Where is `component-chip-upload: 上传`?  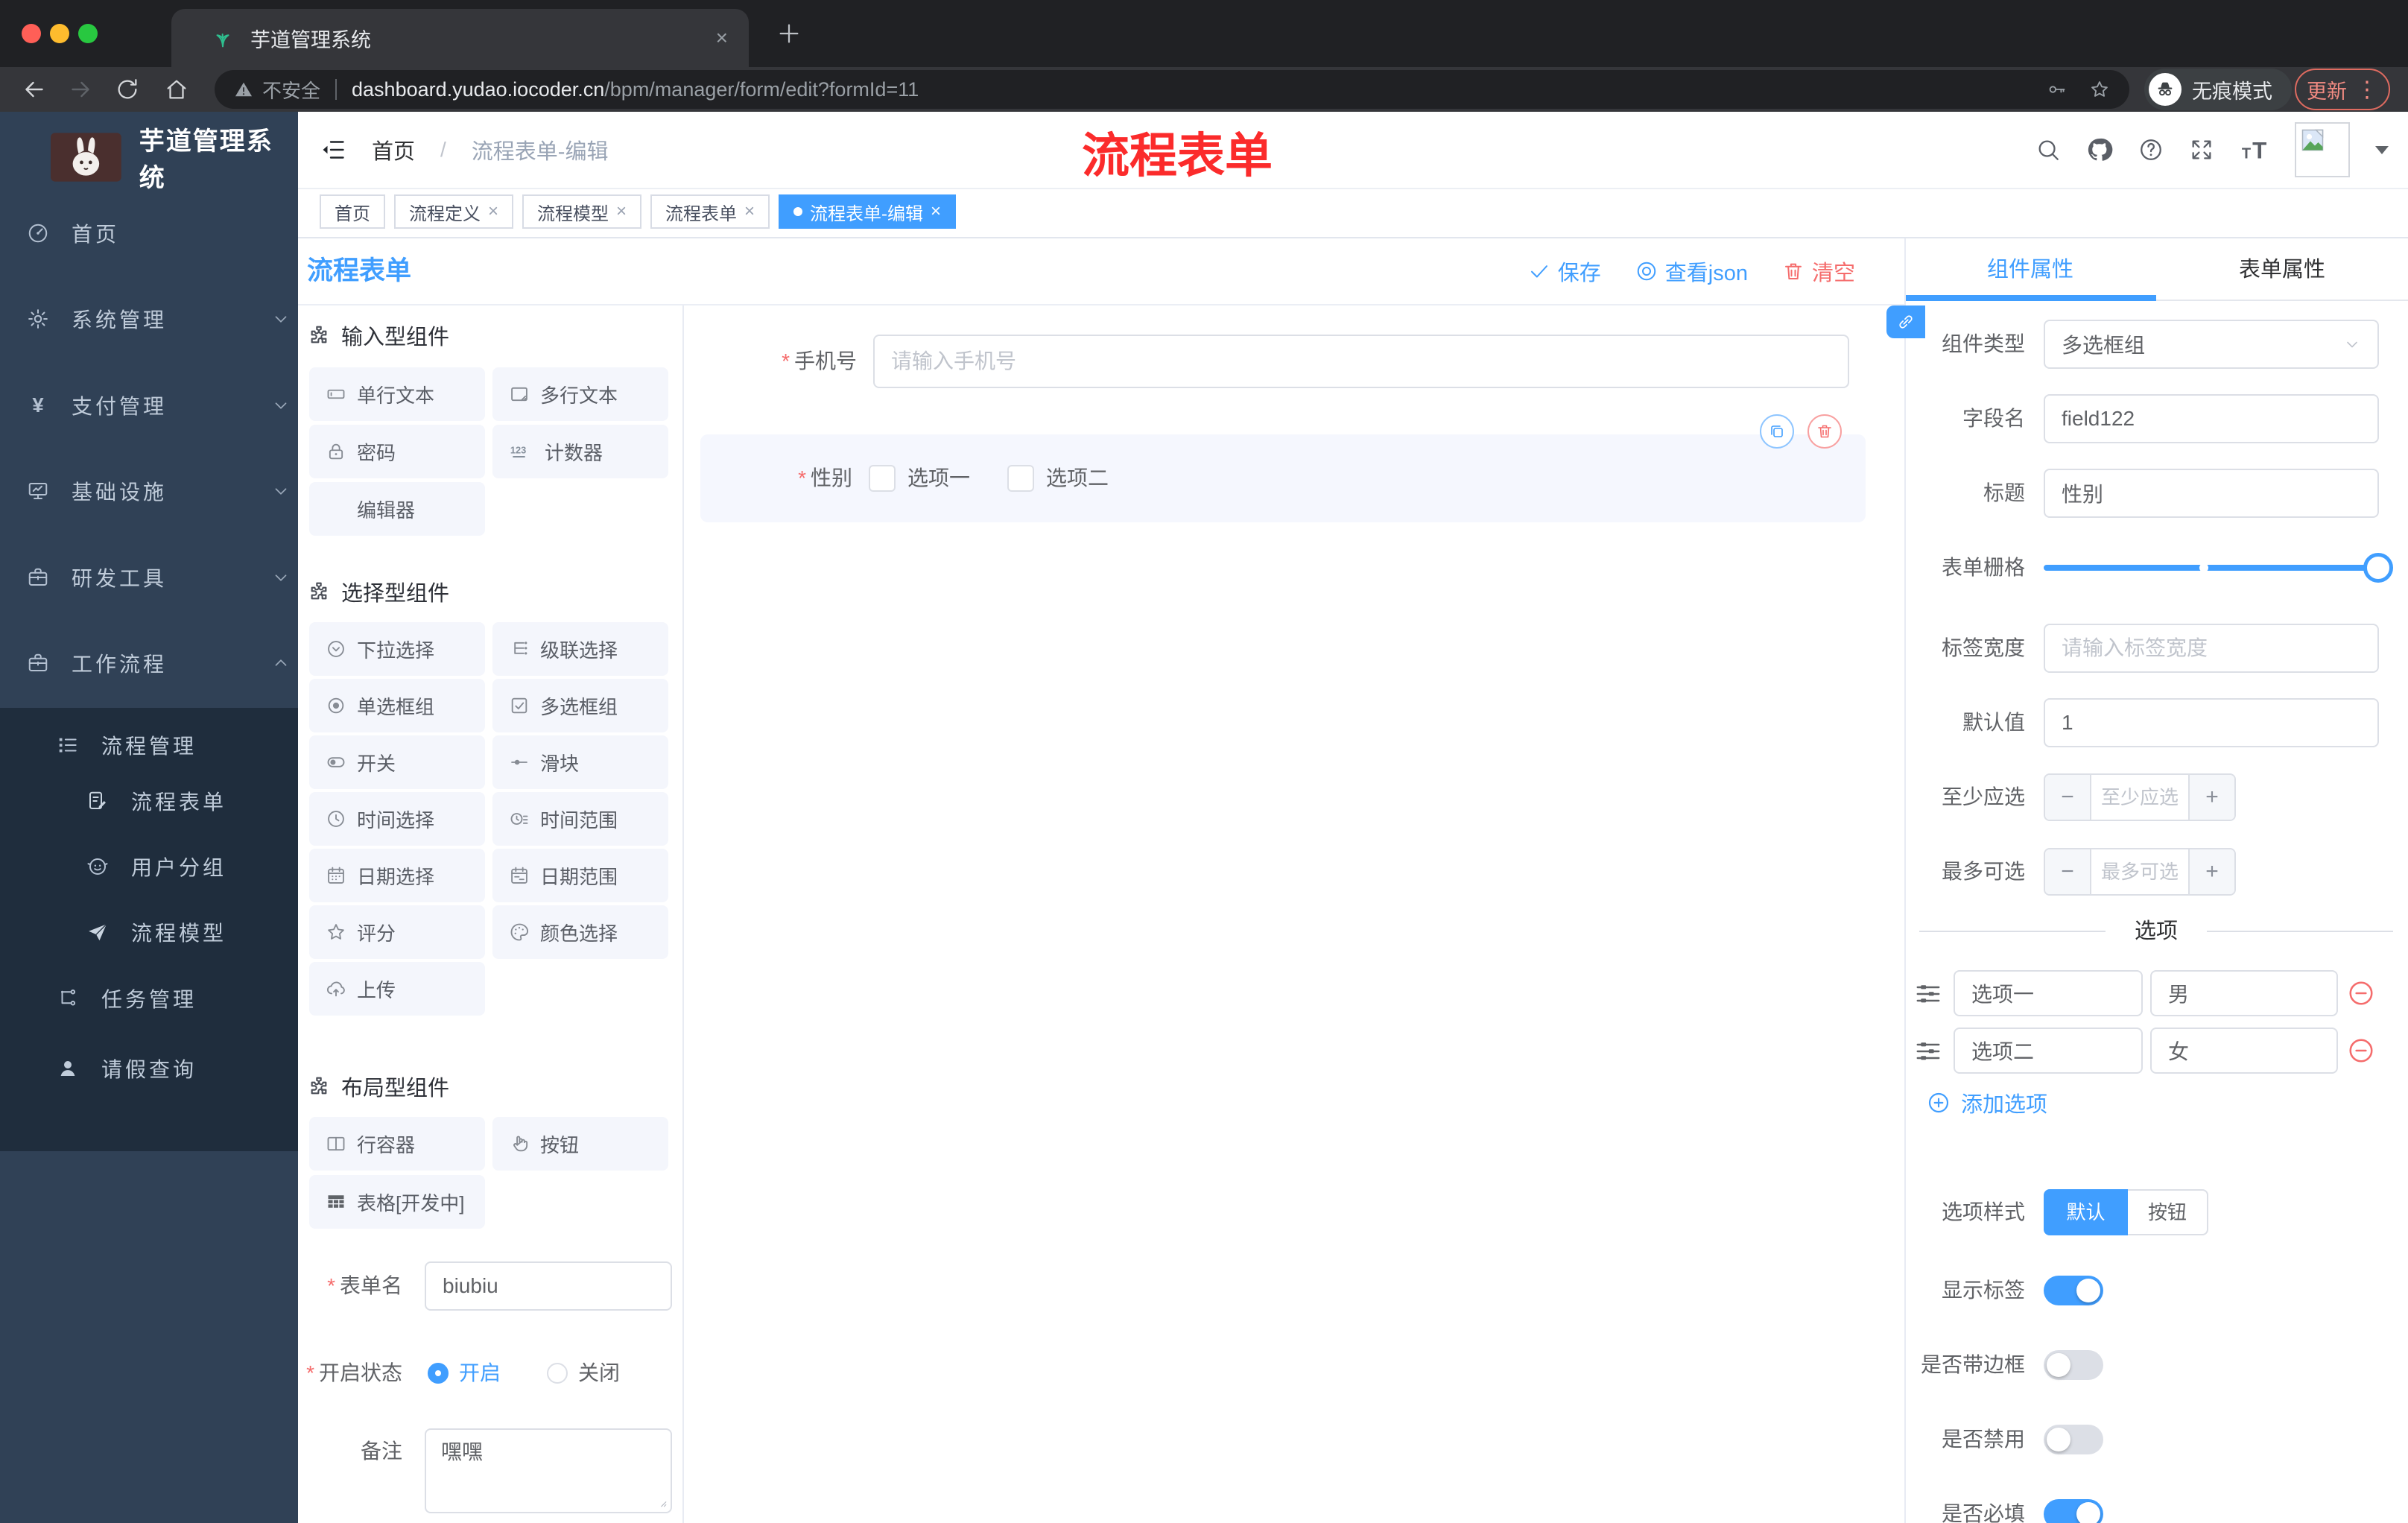 component-chip-upload: 上传 is located at coordinates (397, 989).